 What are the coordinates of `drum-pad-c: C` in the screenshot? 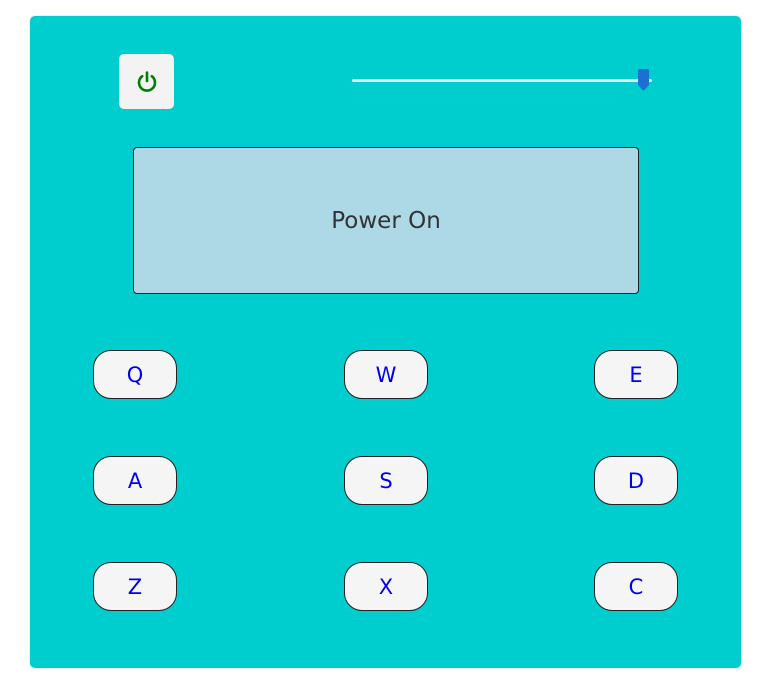 It's located at (636, 586).